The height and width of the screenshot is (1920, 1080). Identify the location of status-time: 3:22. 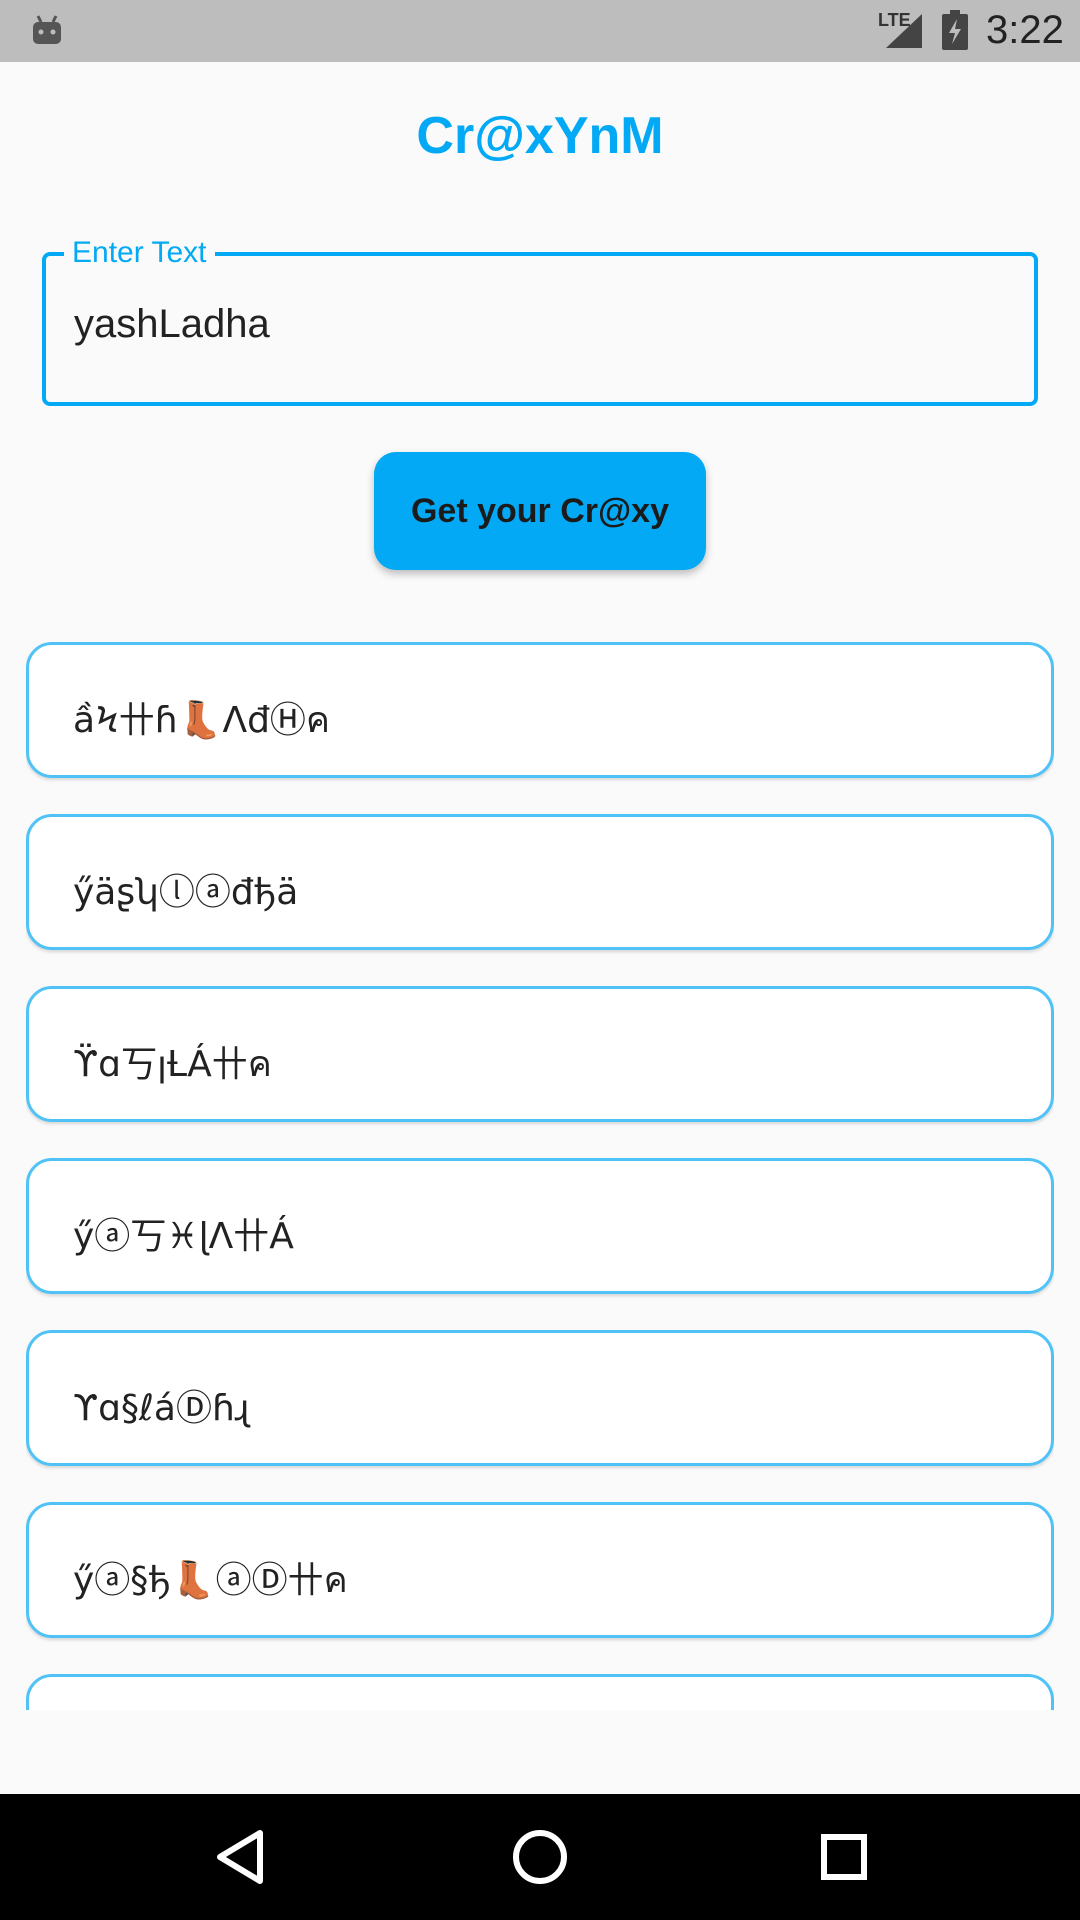
(1025, 30).